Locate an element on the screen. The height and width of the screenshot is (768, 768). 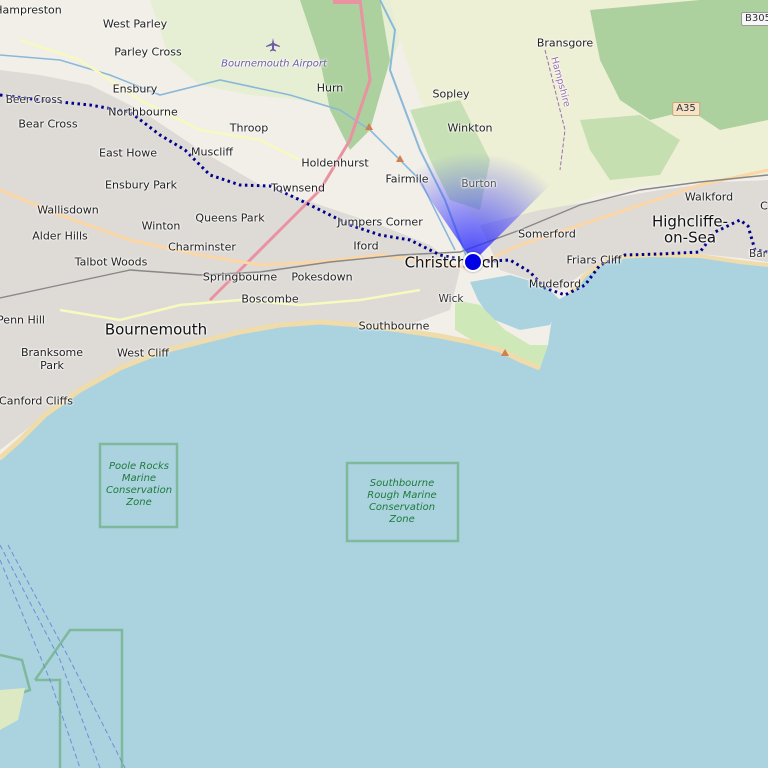
place-label-winkton: Winkton is located at coordinates (470, 128).